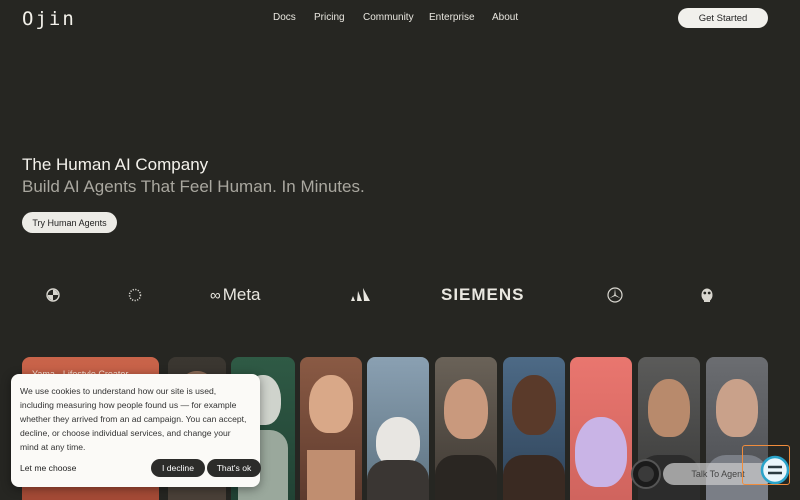 The height and width of the screenshot is (500, 800). Describe the element at coordinates (284, 17) in the screenshot. I see `nav-docs: Docs` at that location.